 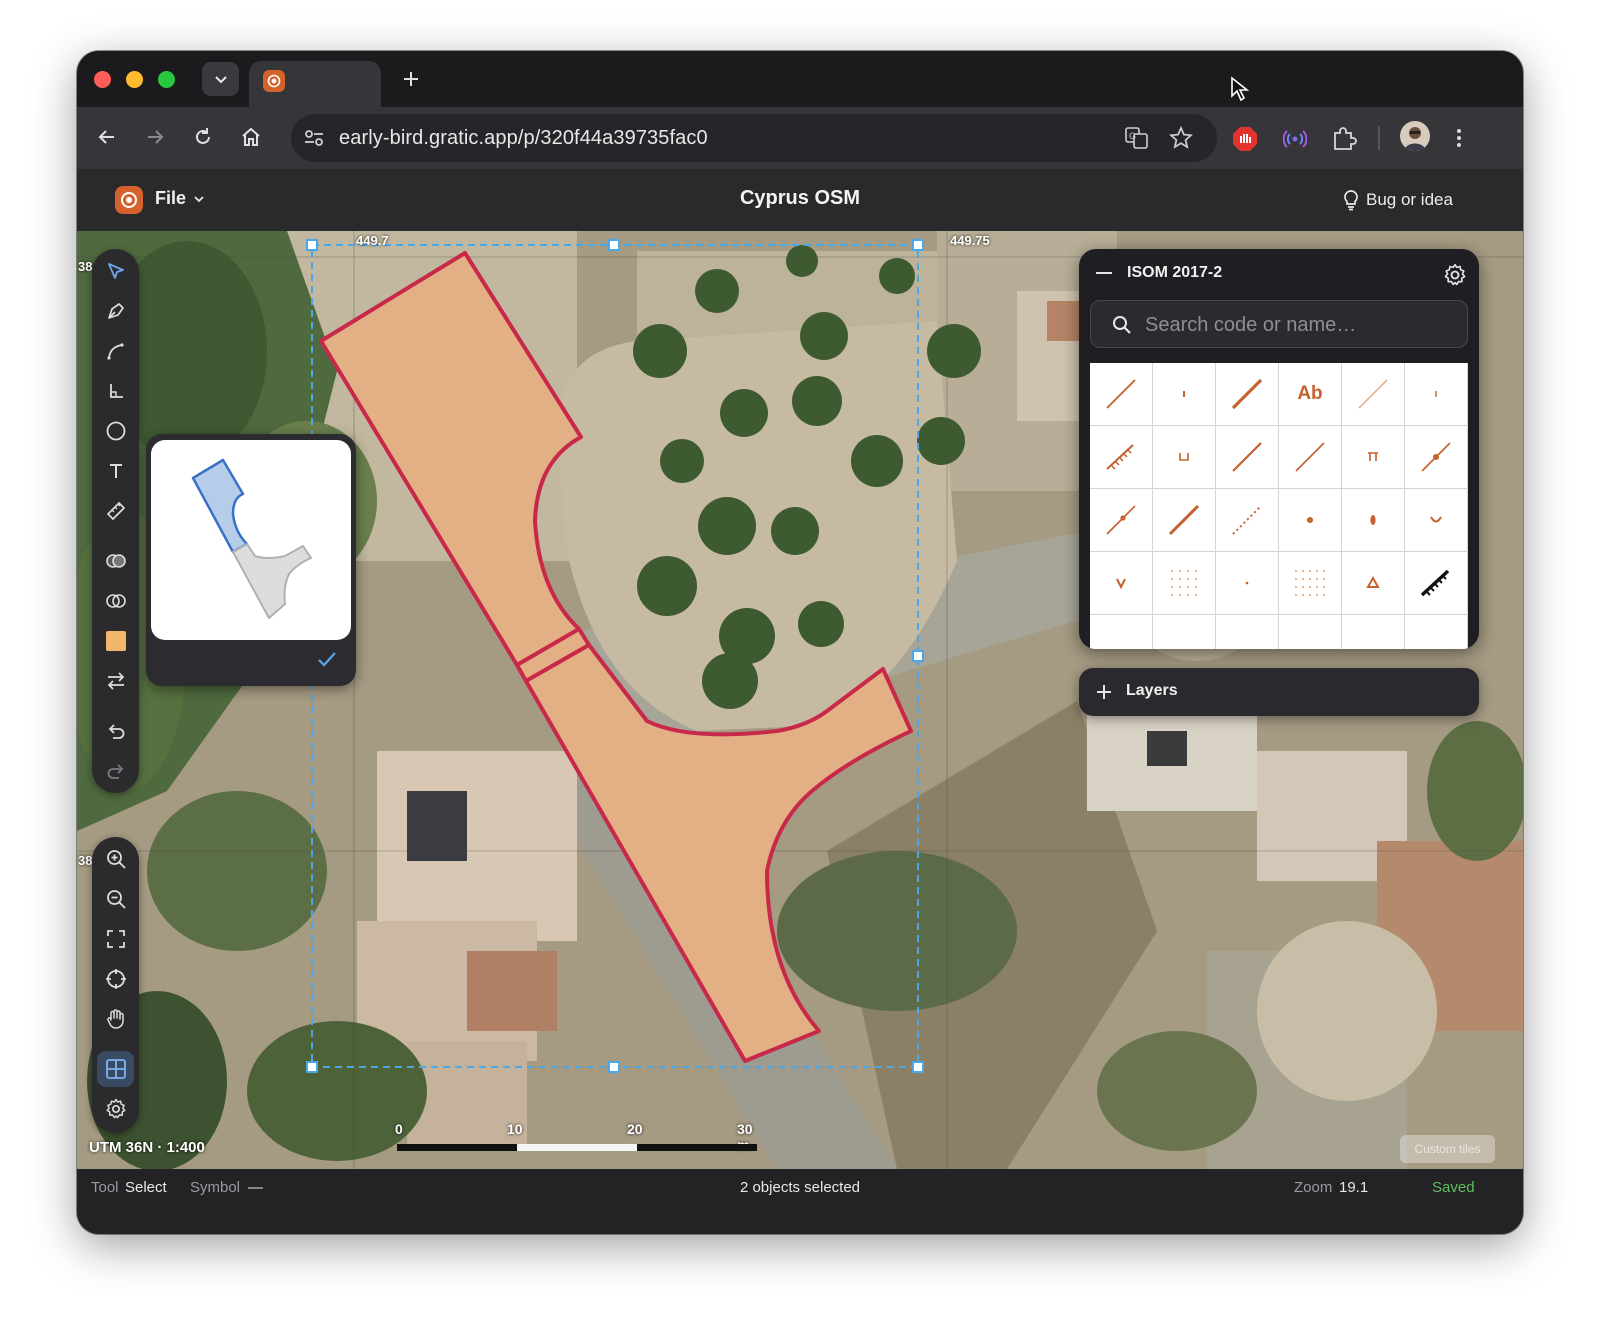 I want to click on reload-icon, so click(x=203, y=136).